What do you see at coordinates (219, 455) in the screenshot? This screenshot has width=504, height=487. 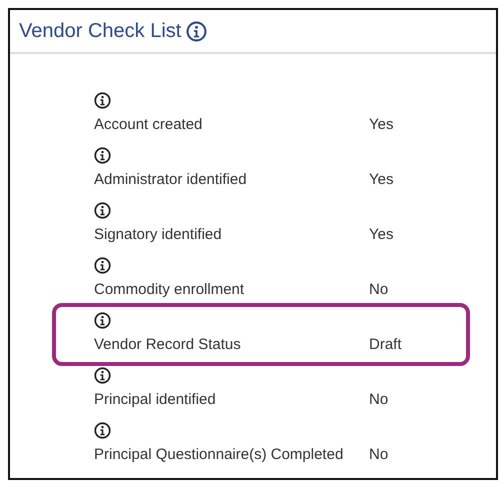 I see `check-label: Principal Questionnaire(s) Completed` at bounding box center [219, 455].